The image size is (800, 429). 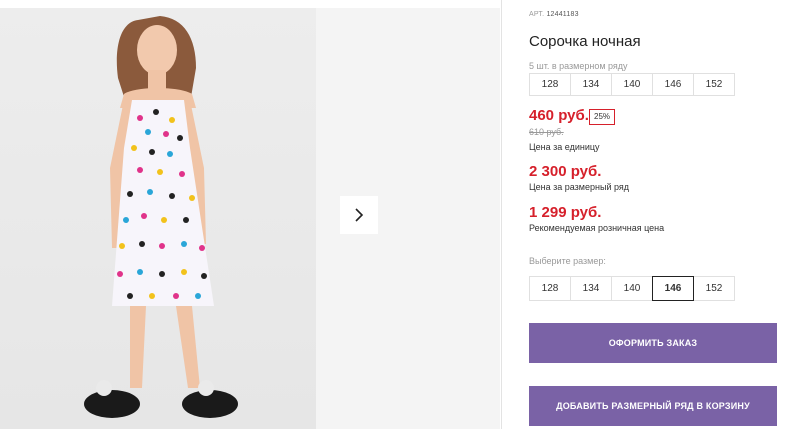 I want to click on pack-size: 134, so click(x=591, y=84).